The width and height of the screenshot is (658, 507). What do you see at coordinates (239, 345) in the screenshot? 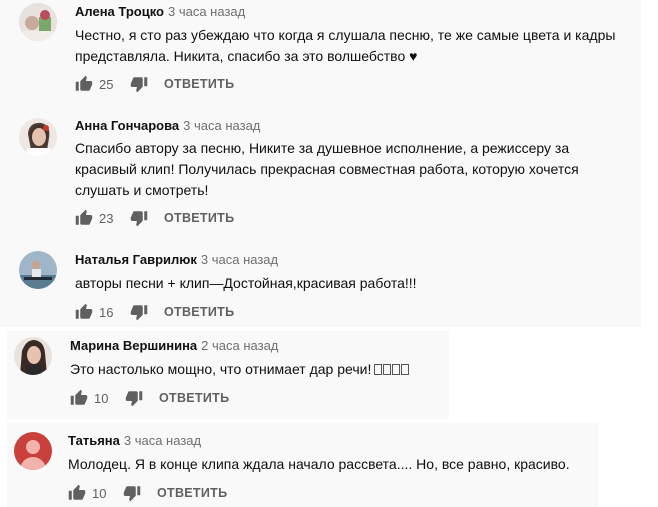
I see `comment-time: 2 часа назад` at bounding box center [239, 345].